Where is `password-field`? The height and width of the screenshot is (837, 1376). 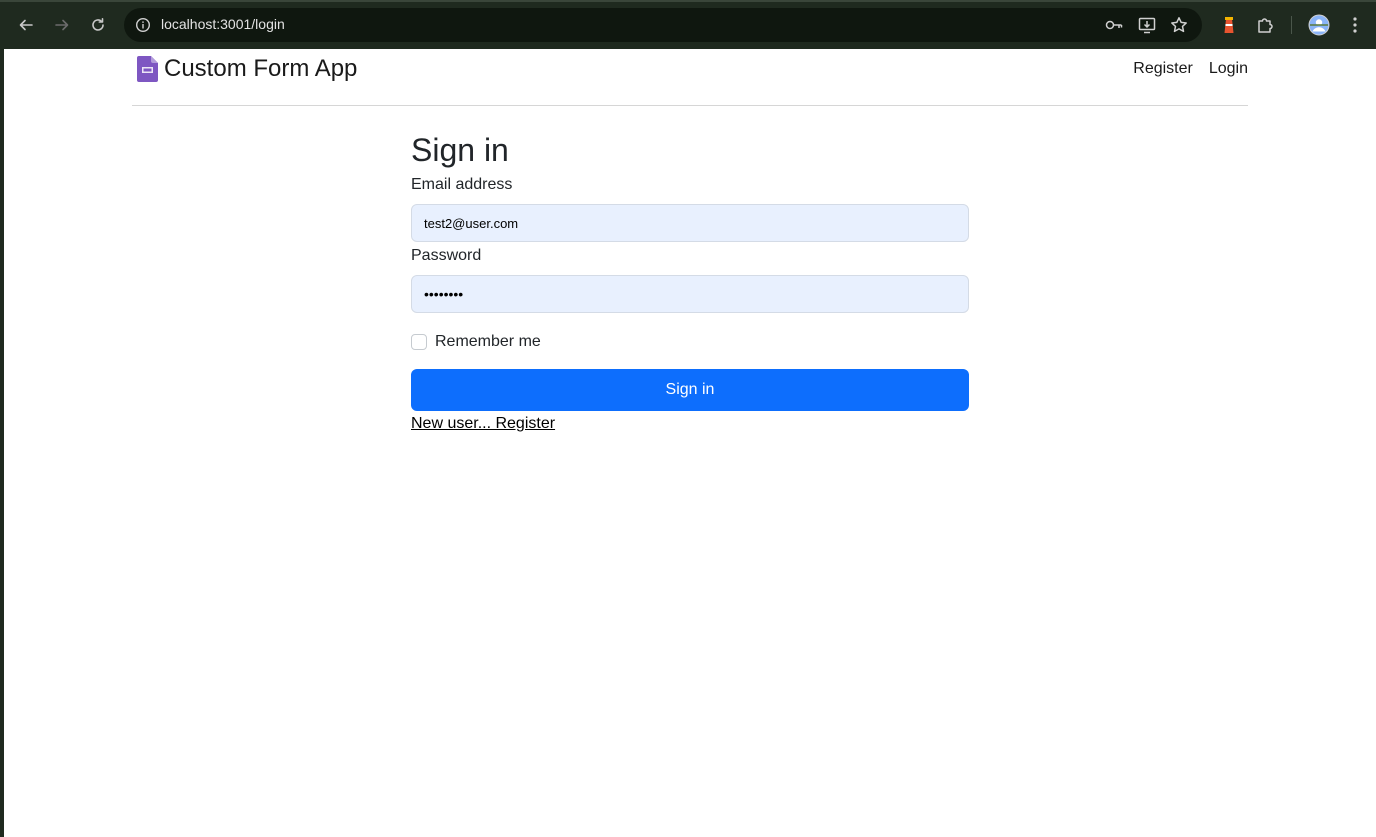
password-field is located at coordinates (690, 294).